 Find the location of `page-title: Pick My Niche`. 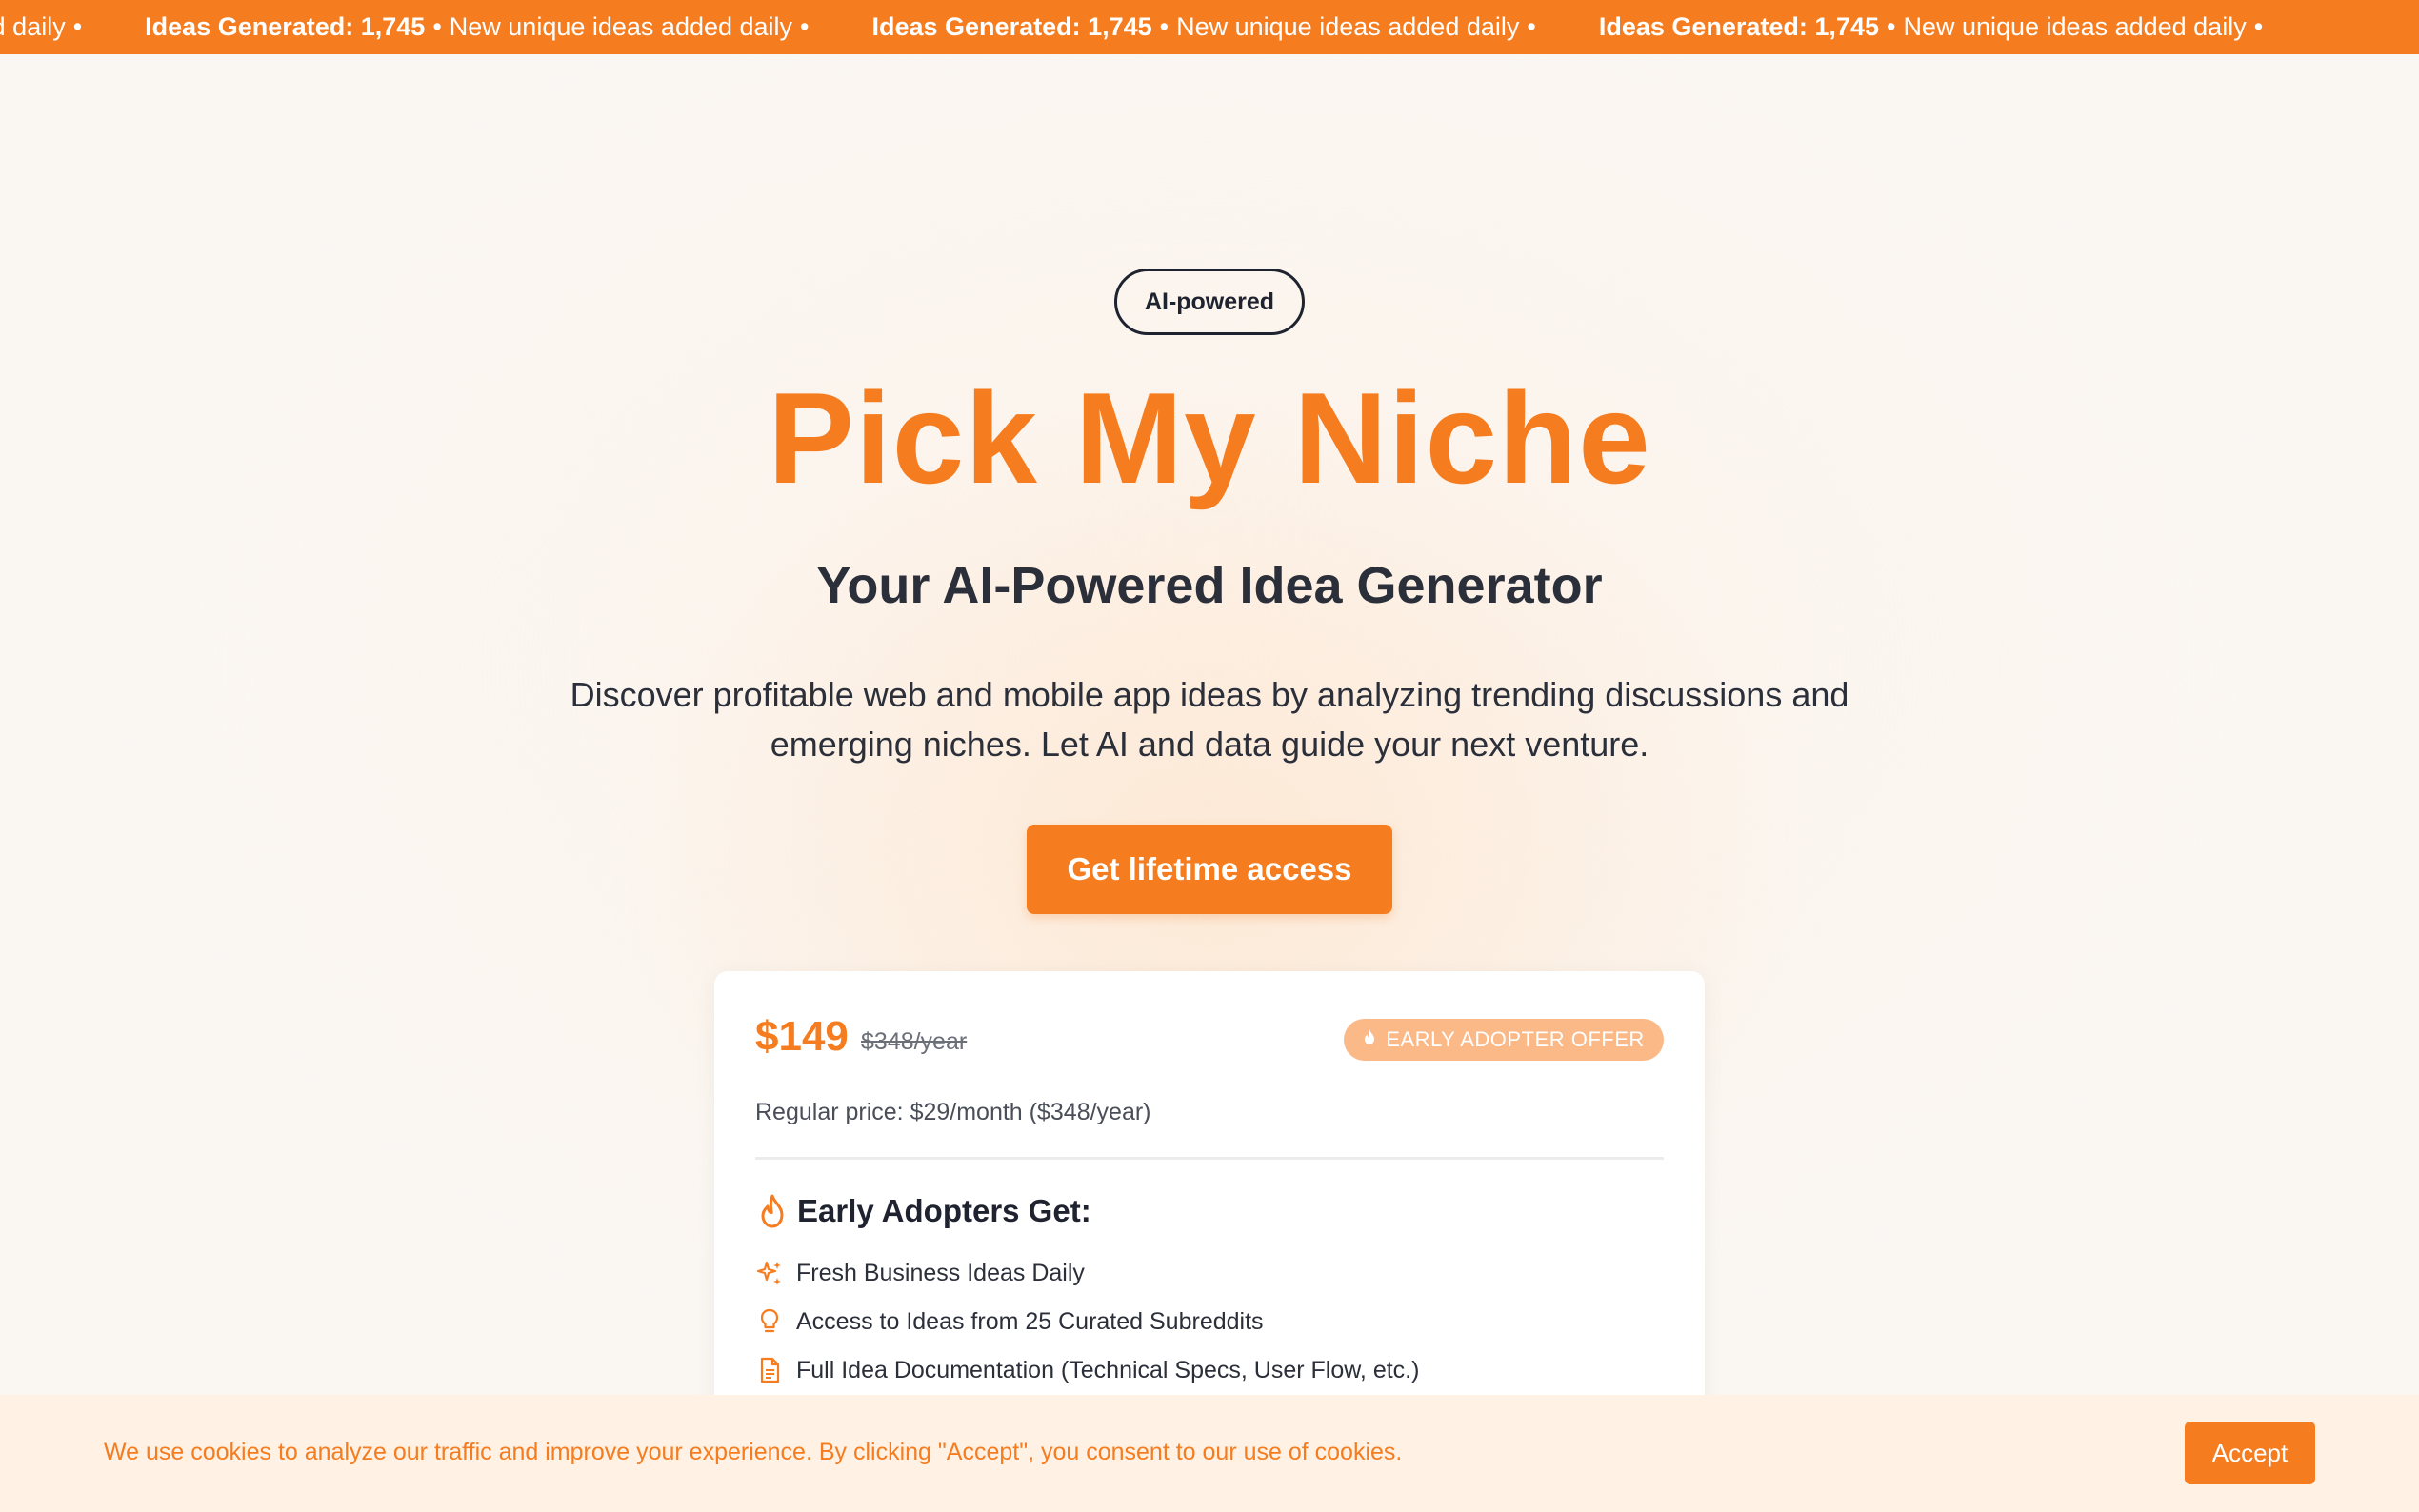

page-title: Pick My Niche is located at coordinates (1209, 438).